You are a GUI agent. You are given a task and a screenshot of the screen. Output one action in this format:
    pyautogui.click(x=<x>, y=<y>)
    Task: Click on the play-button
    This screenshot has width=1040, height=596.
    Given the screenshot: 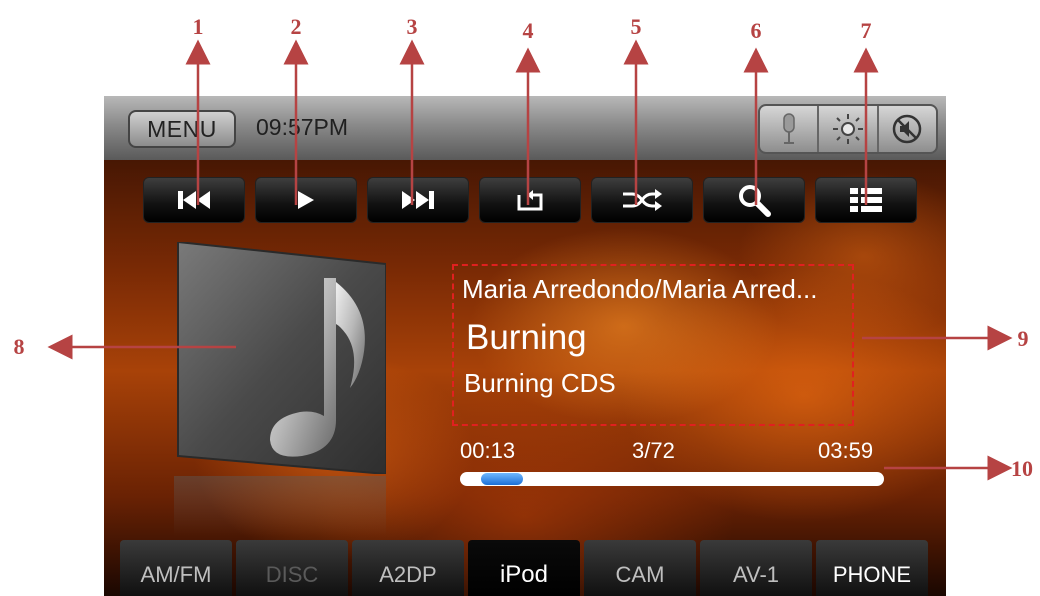 What is the action you would take?
    pyautogui.click(x=306, y=200)
    